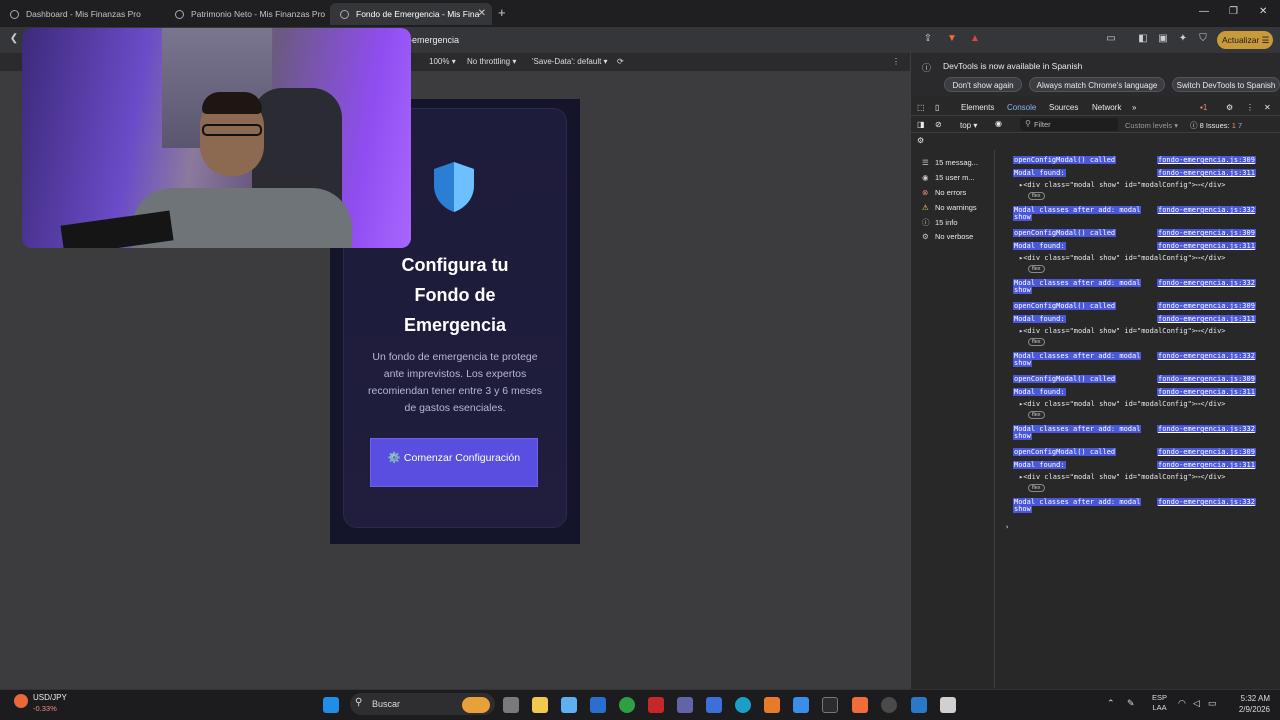 The height and width of the screenshot is (720, 1280). I want to click on xampp-icon, so click(772, 705).